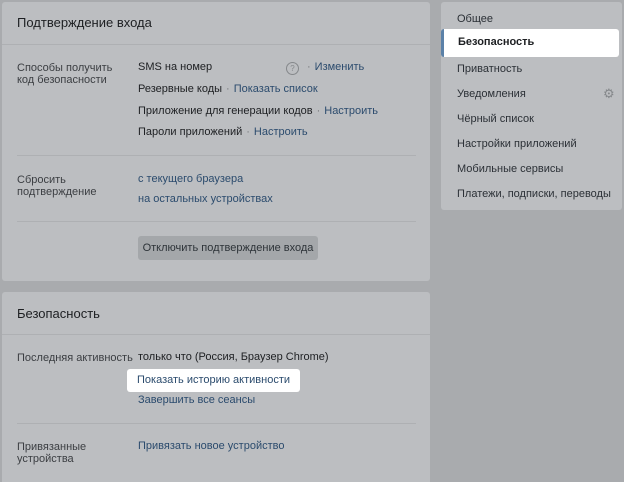 This screenshot has height=482, width=624. What do you see at coordinates (228, 89) in the screenshot?
I see `method-backup: Резервные коды · Показать список` at bounding box center [228, 89].